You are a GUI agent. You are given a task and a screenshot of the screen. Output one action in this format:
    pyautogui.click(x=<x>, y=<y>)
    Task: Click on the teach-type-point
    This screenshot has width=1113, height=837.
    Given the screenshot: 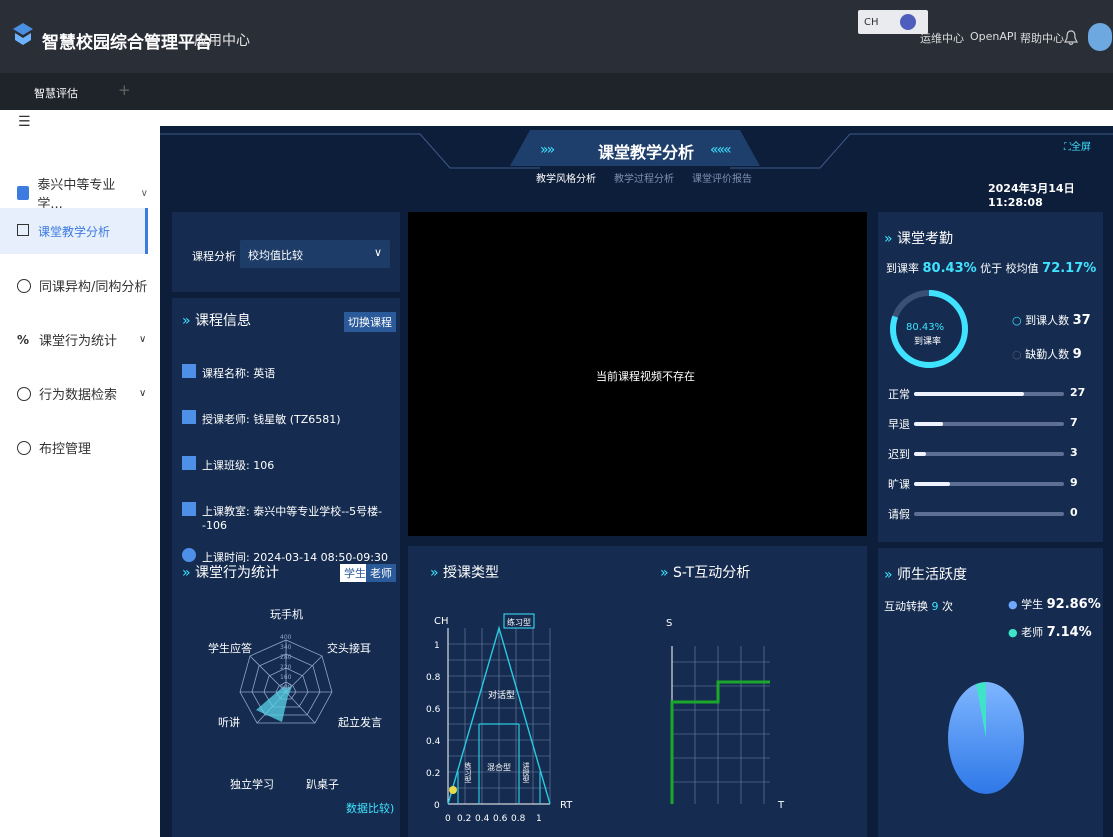 What is the action you would take?
    pyautogui.click(x=453, y=790)
    